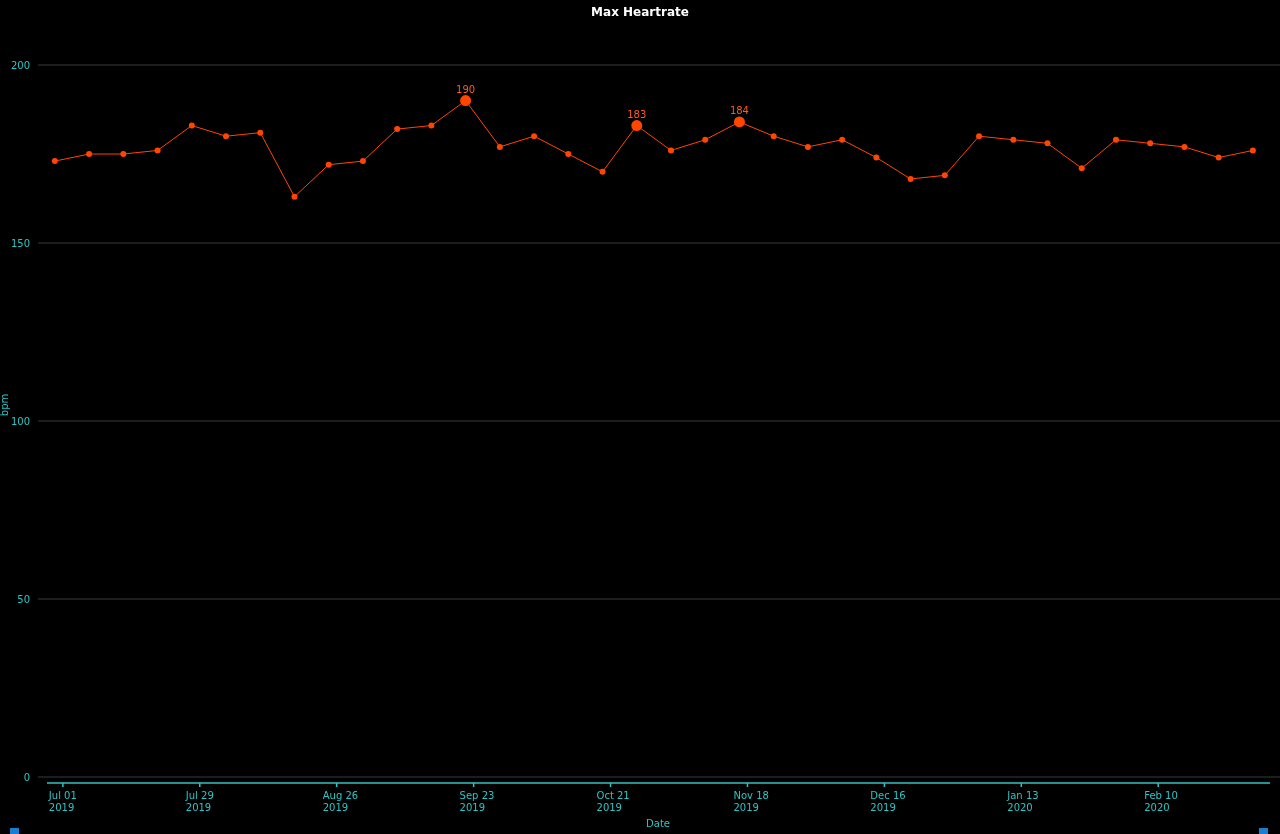  I want to click on data-label: 184, so click(739, 110).